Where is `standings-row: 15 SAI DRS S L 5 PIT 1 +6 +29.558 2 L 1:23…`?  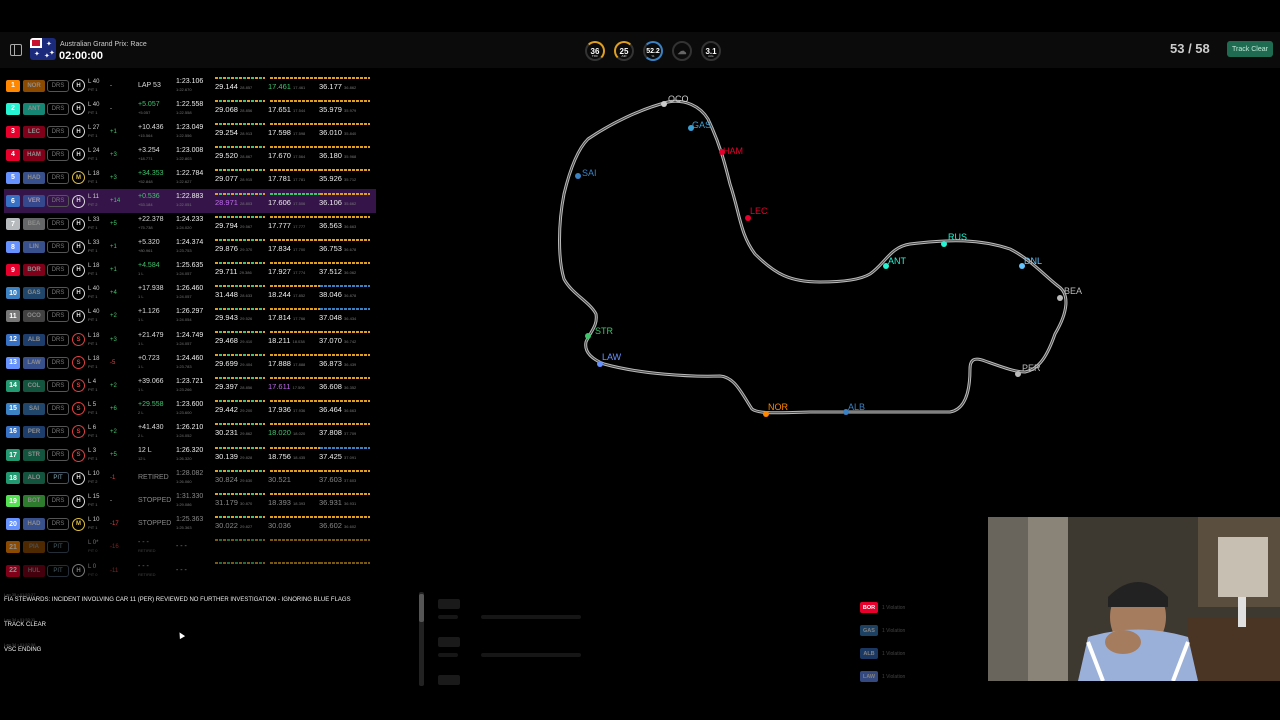
standings-row: 15 SAI DRS S L 5 PIT 1 +6 +29.558 2 L 1:23… is located at coordinates (190, 408).